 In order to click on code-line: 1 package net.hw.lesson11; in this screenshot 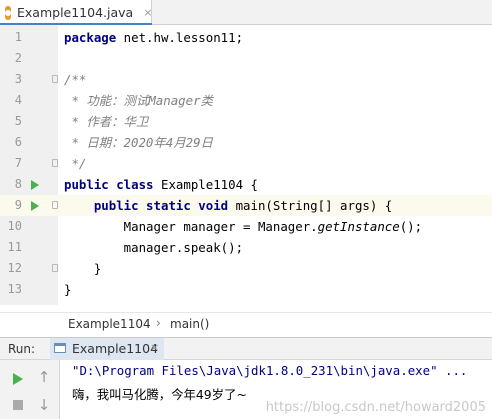, I will do `click(246, 37)`.